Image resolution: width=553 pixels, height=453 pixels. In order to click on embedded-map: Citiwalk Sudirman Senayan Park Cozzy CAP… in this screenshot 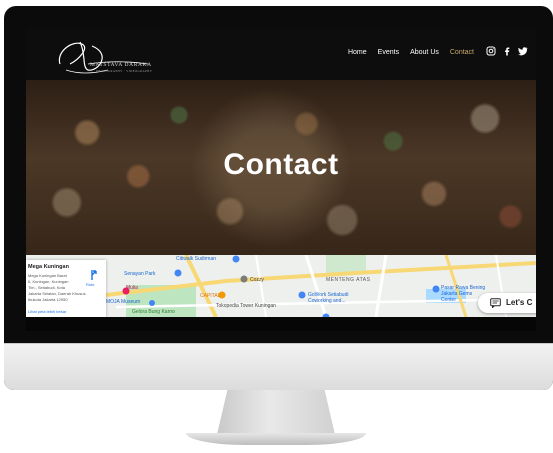, I will do `click(281, 286)`.